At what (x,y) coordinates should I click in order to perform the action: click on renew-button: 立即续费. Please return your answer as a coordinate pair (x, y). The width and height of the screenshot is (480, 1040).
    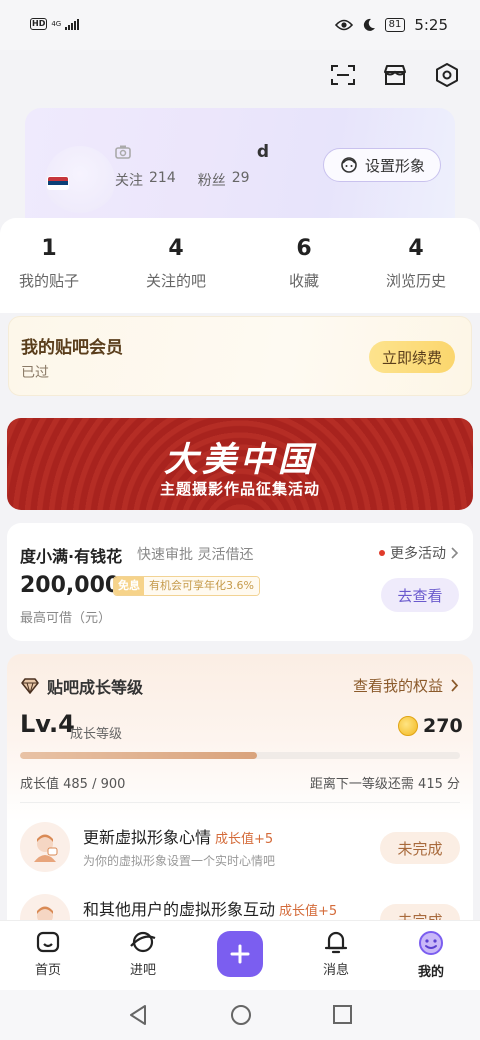
    Looking at the image, I should click on (412, 357).